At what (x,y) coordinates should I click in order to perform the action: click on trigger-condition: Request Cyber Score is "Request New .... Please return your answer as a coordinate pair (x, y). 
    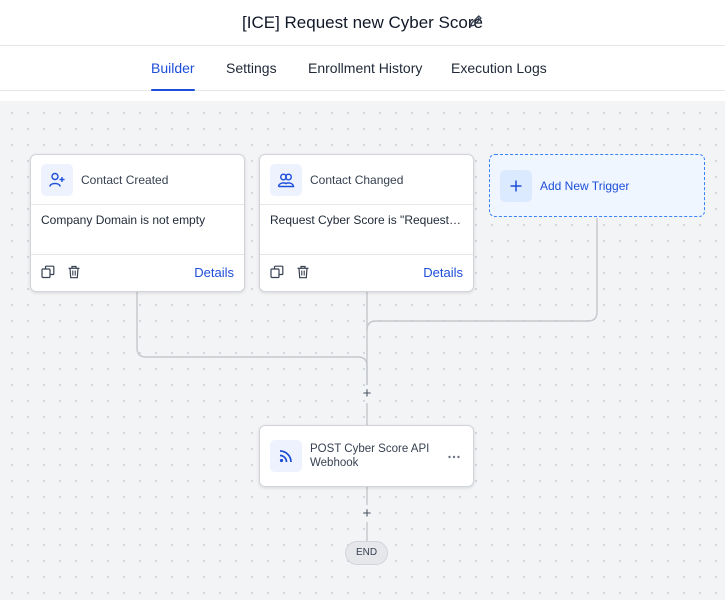
    Looking at the image, I should click on (366, 230).